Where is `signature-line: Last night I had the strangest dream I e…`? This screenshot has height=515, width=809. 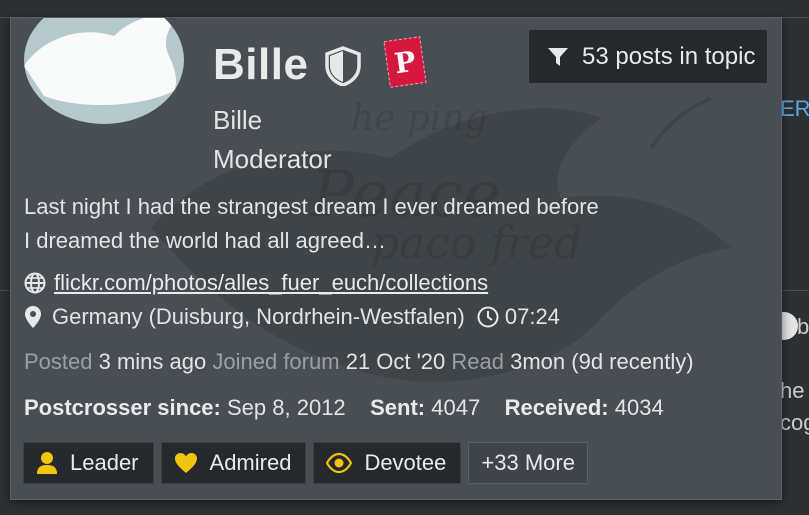
signature-line: Last night I had the strangest dream I e… is located at coordinates (311, 206).